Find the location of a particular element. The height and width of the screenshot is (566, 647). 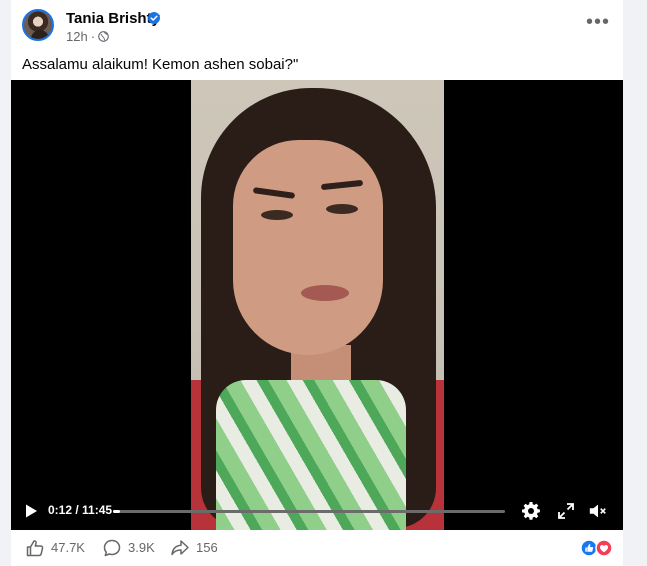

gear-icon is located at coordinates (531, 511).